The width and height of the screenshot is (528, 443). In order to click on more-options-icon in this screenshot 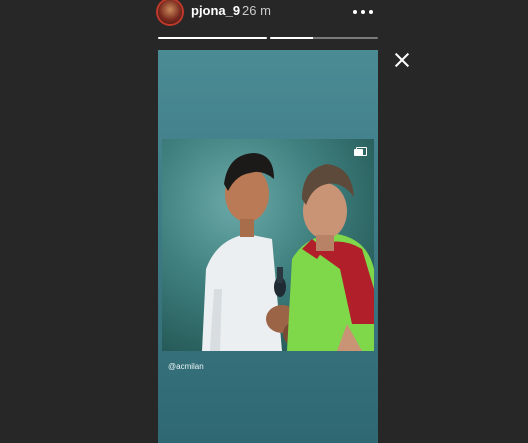, I will do `click(363, 11)`.